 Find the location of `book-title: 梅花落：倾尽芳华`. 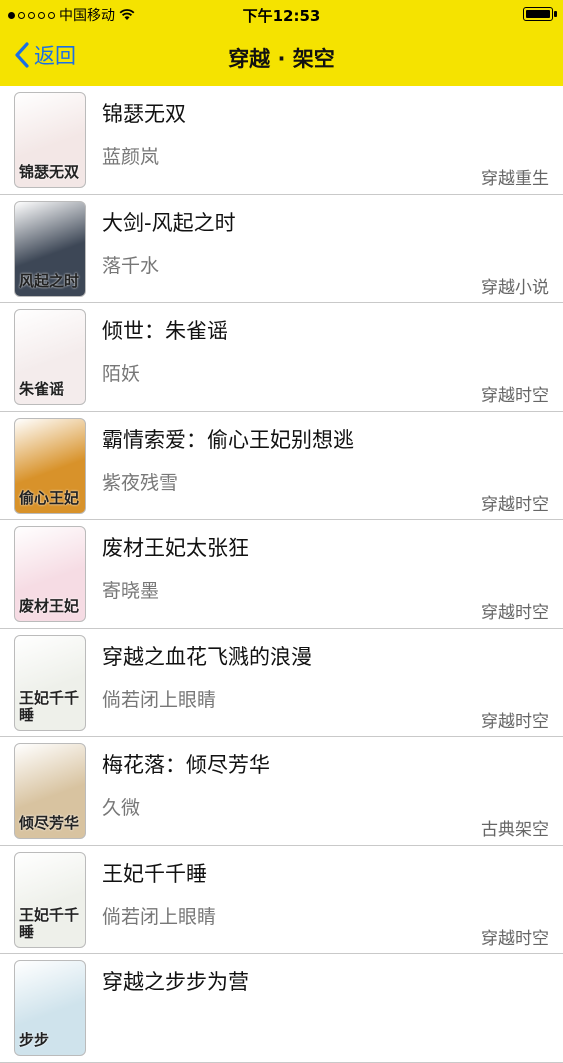

book-title: 梅花落：倾尽芳华 is located at coordinates (186, 765).